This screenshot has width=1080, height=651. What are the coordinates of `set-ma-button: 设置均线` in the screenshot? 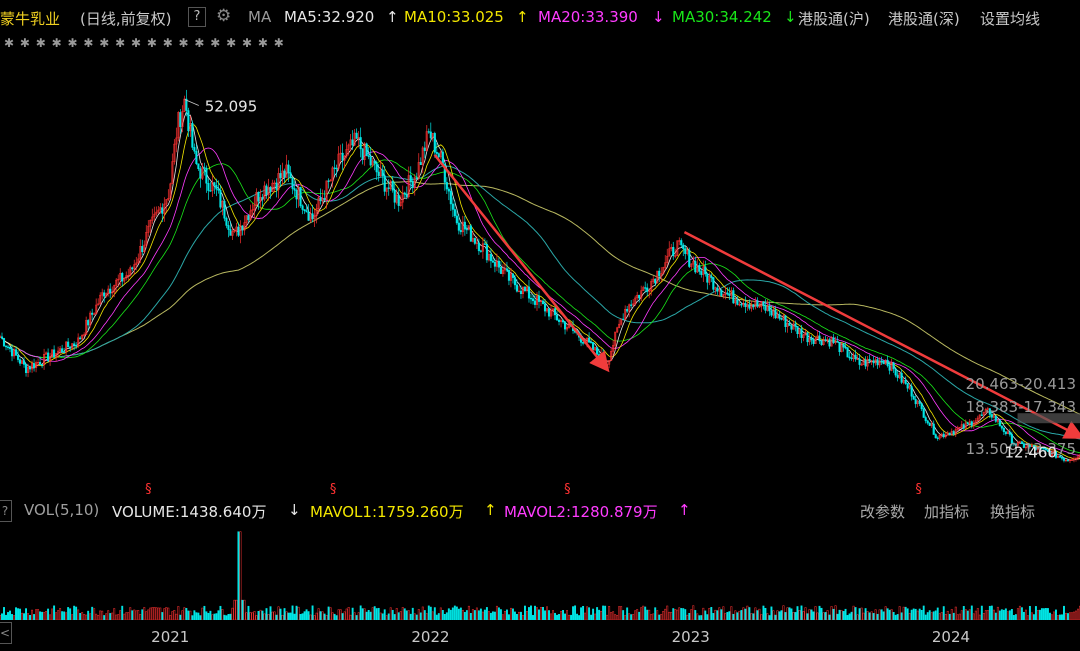 It's located at (1010, 18).